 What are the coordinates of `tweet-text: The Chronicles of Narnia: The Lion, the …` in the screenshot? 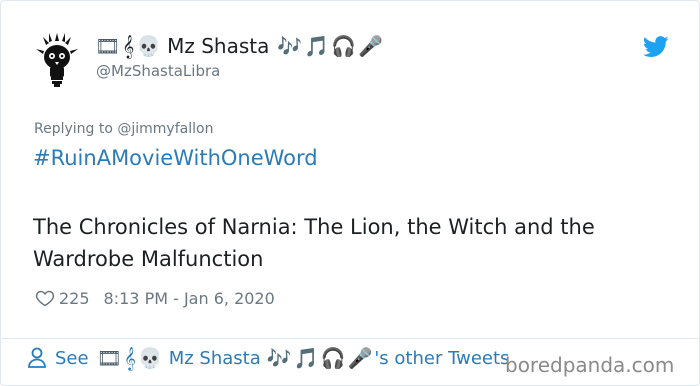 It's located at (314, 243).